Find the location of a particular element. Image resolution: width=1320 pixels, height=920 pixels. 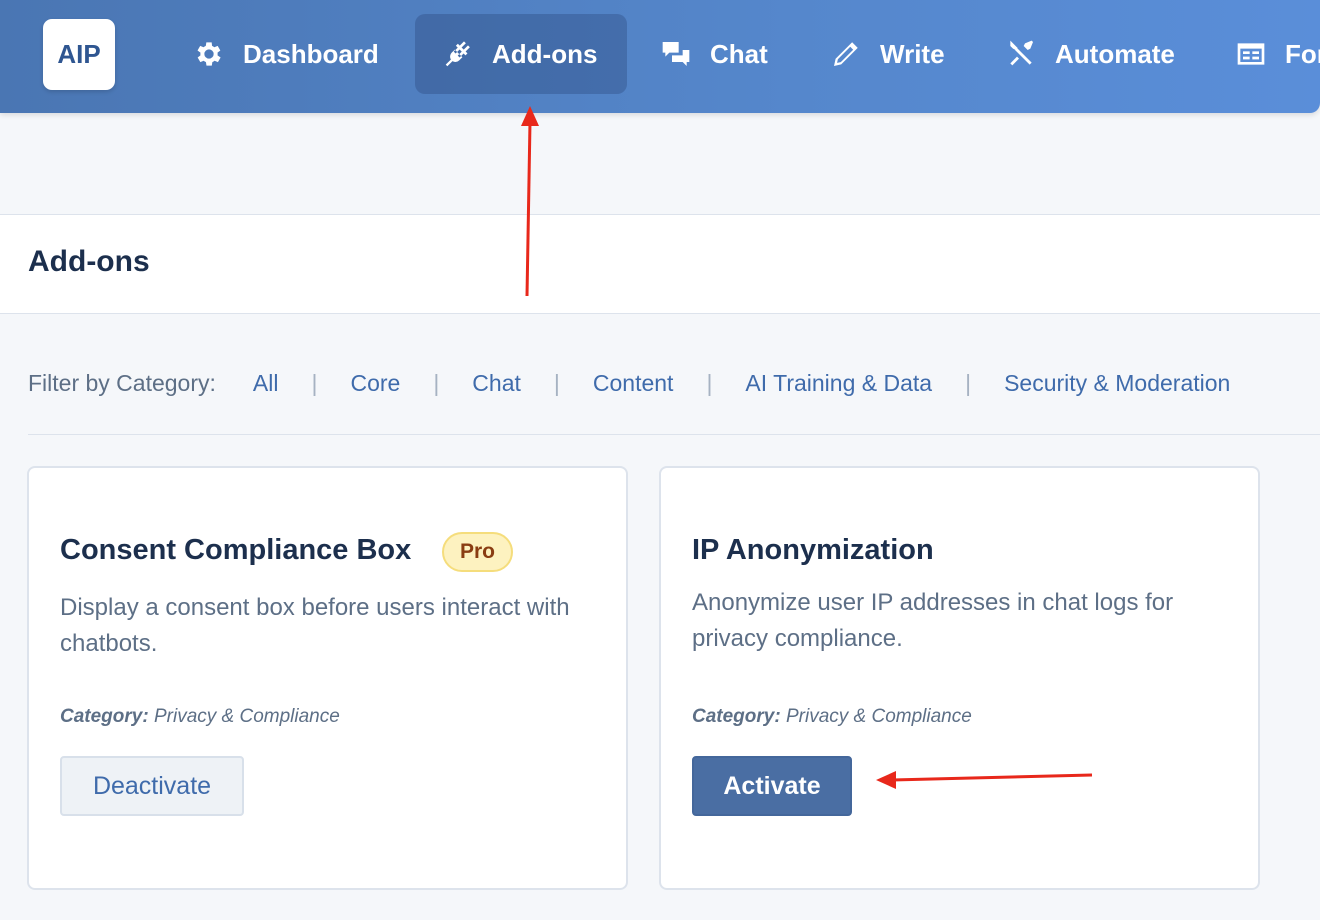

nav-label-write: Write is located at coordinates (912, 53).